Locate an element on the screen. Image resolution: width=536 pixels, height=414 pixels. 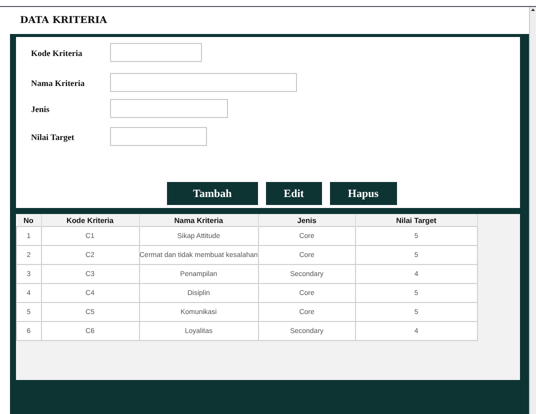
page-title: DATA KRITERIA is located at coordinates (63, 20).